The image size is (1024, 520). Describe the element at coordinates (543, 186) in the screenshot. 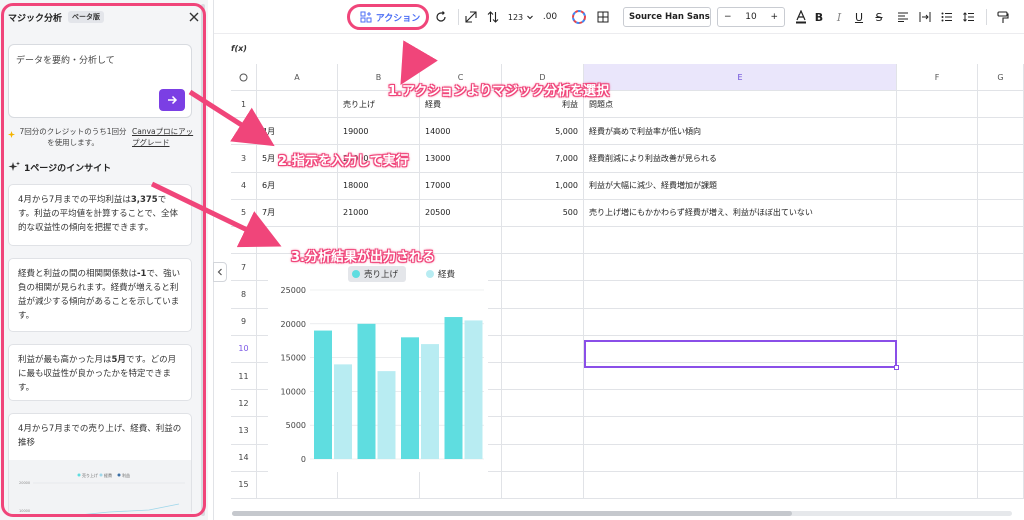

I see `cell: 1,000` at that location.